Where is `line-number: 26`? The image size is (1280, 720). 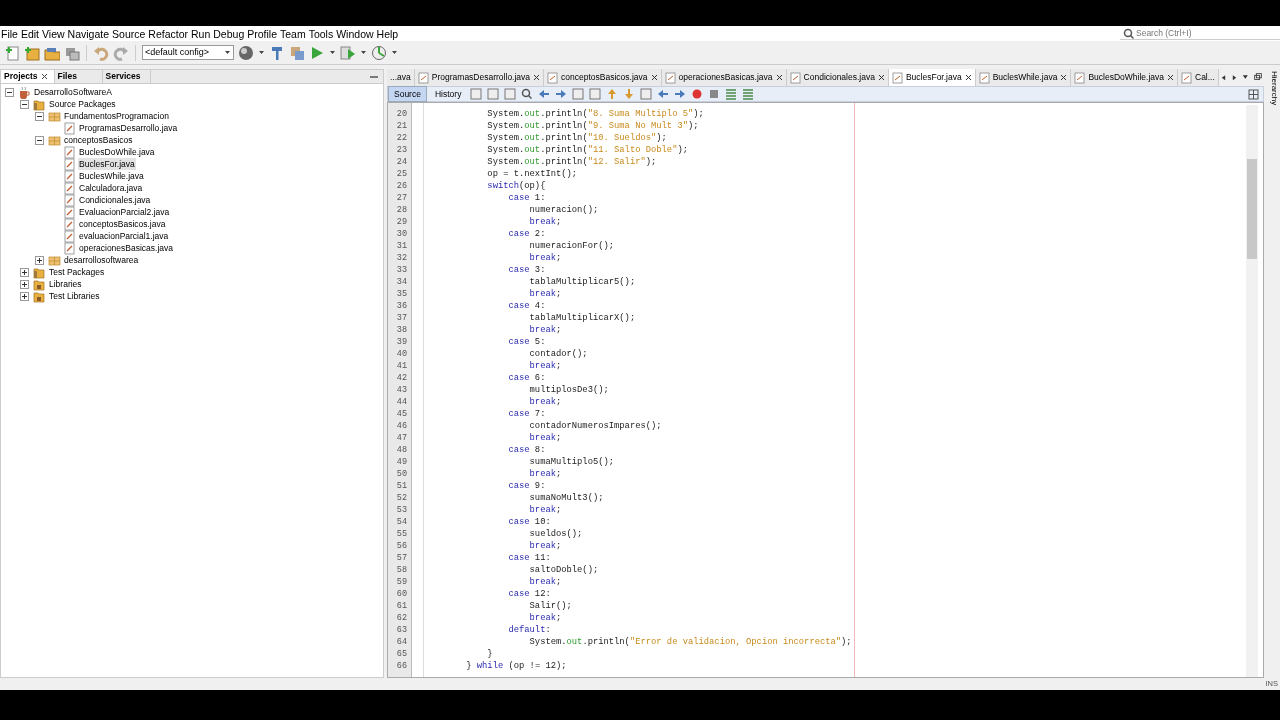
line-number: 26 is located at coordinates (401, 186).